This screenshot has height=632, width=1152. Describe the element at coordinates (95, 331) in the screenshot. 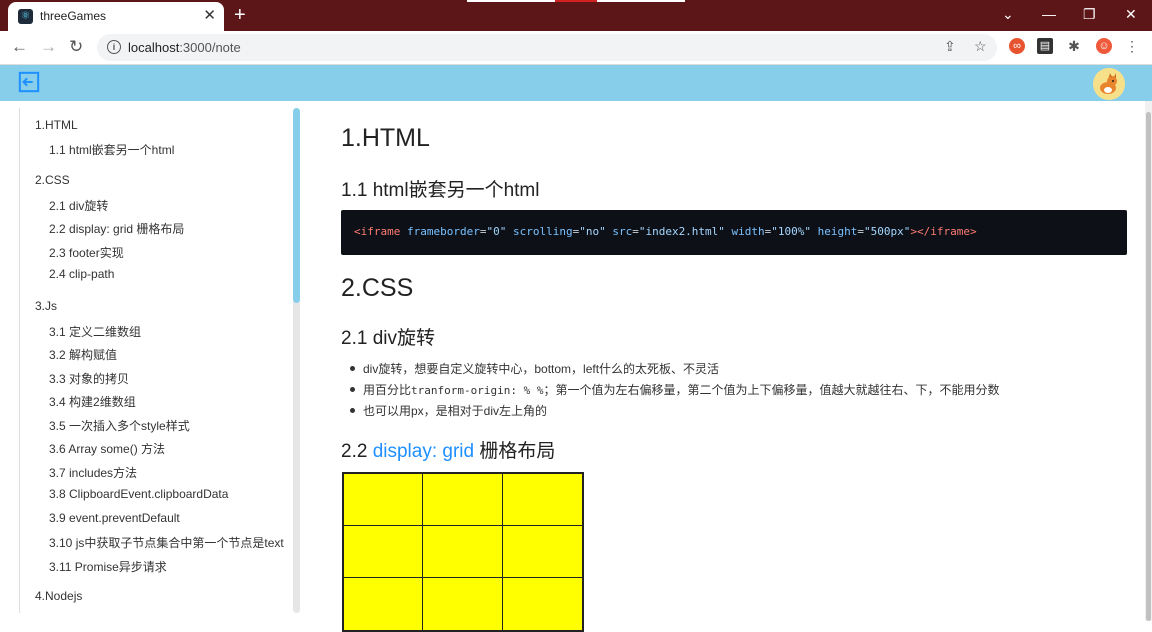

I see `toc-item: 3.1 定义二维数组` at that location.